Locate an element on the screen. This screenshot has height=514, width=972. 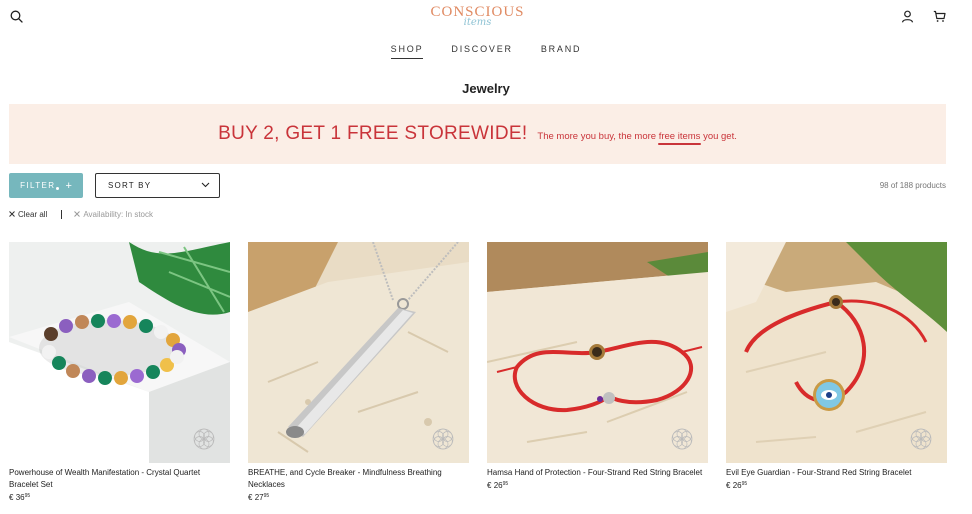
nav-item-shop: SHOP is located at coordinates (407, 51).